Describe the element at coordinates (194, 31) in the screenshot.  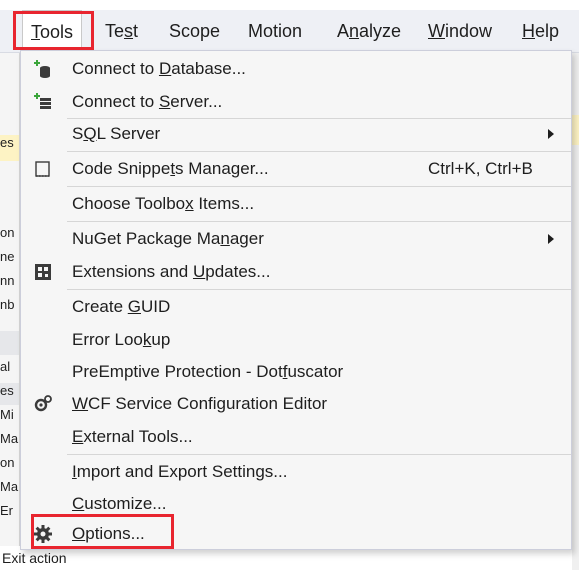
I see `menu-scope: Scope` at that location.